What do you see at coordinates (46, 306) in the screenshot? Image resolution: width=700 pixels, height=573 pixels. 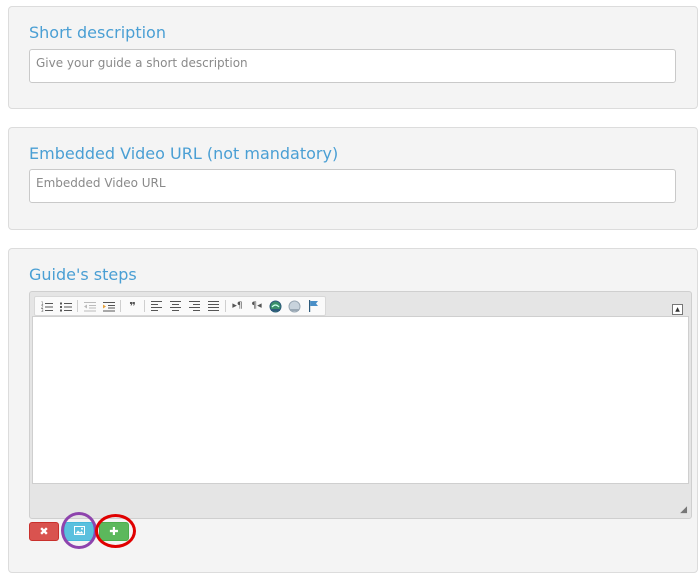 I see `numbered-list-icon: 123` at bounding box center [46, 306].